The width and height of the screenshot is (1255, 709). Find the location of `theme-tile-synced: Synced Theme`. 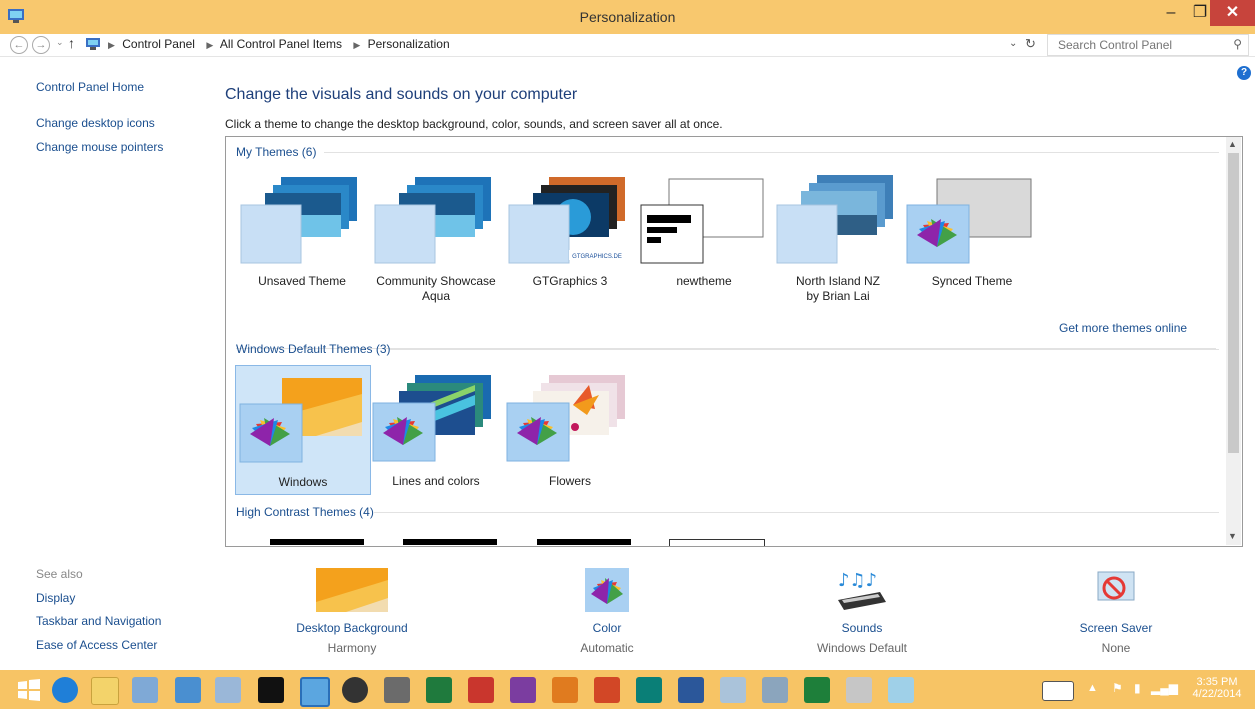

theme-tile-synced: Synced Theme is located at coordinates (972, 229).